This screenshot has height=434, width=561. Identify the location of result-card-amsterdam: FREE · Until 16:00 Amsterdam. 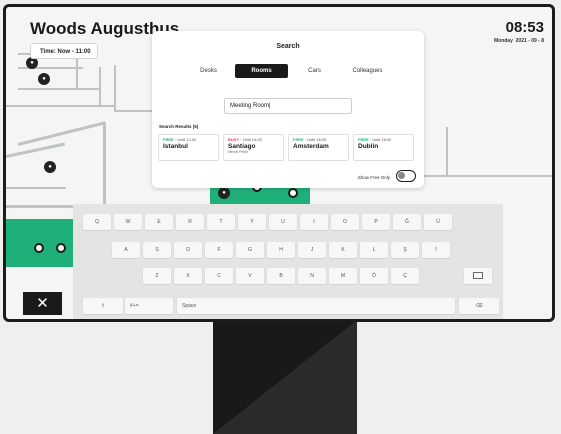
(318, 147).